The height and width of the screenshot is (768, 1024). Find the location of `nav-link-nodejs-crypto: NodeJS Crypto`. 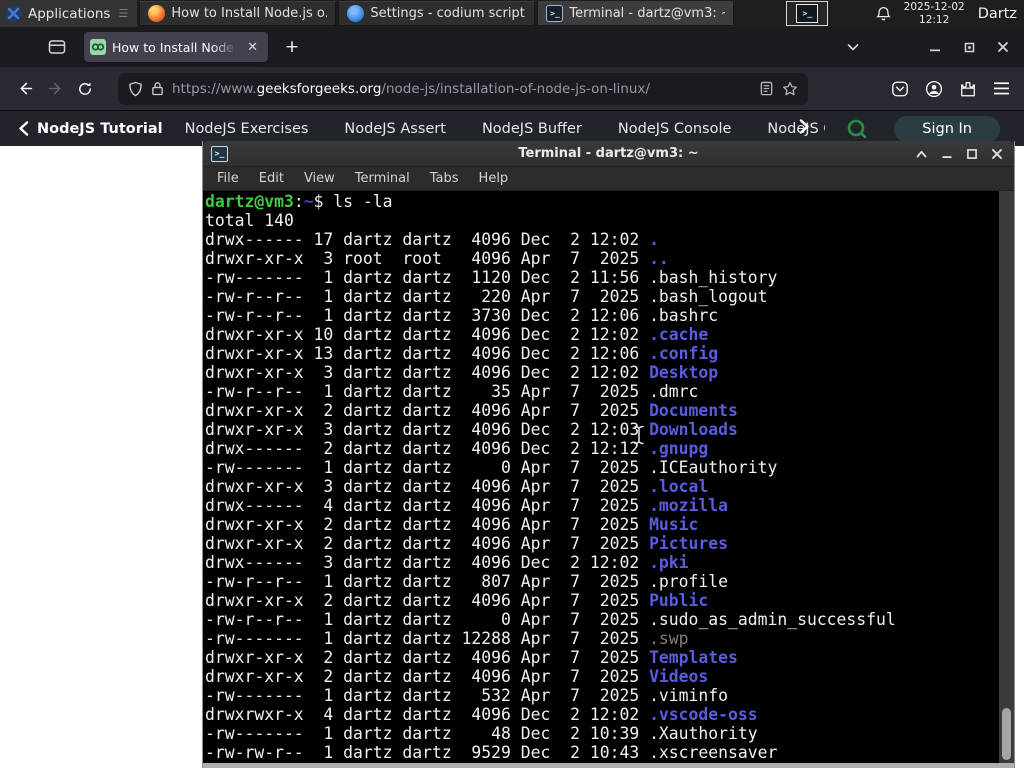

nav-link-nodejs-crypto: NodeJS Crypto is located at coordinates (795, 129).